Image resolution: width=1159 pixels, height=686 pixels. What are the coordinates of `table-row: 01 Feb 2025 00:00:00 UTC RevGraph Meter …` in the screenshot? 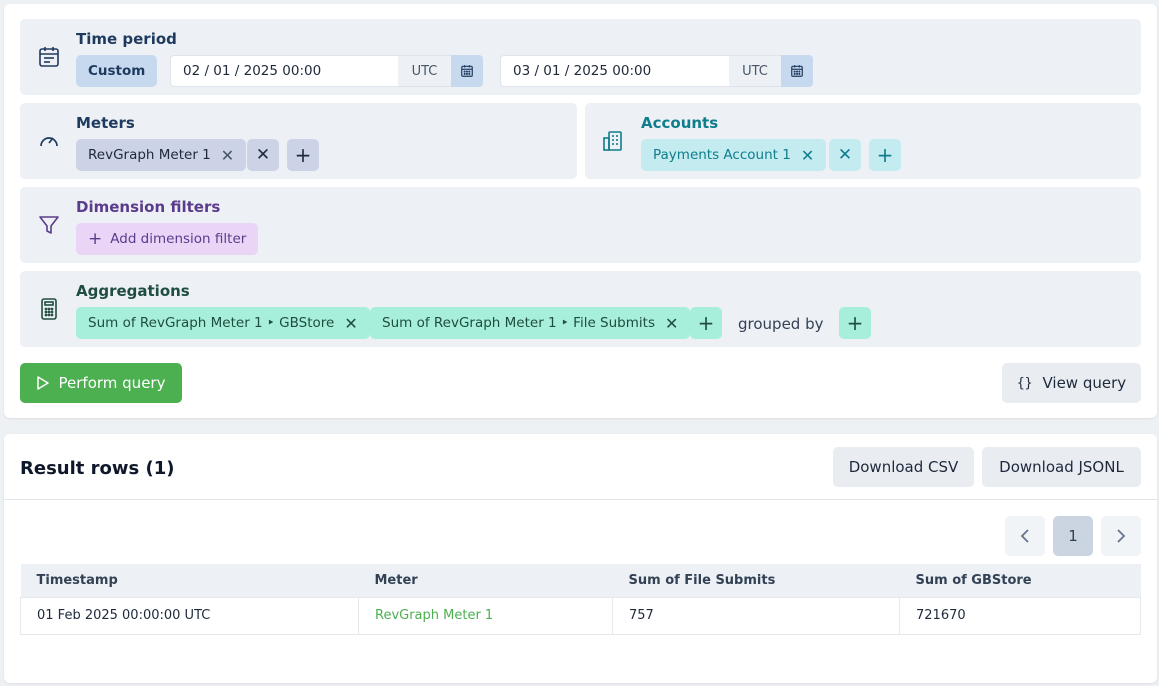 It's located at (580, 615).